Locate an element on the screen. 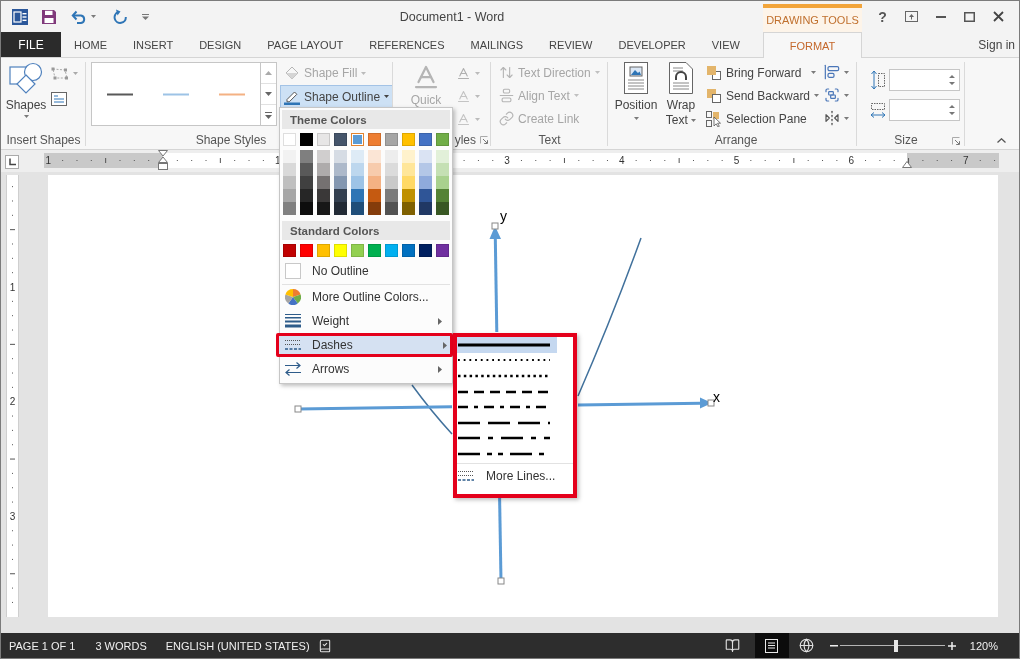  redo-icon is located at coordinates (120, 16).